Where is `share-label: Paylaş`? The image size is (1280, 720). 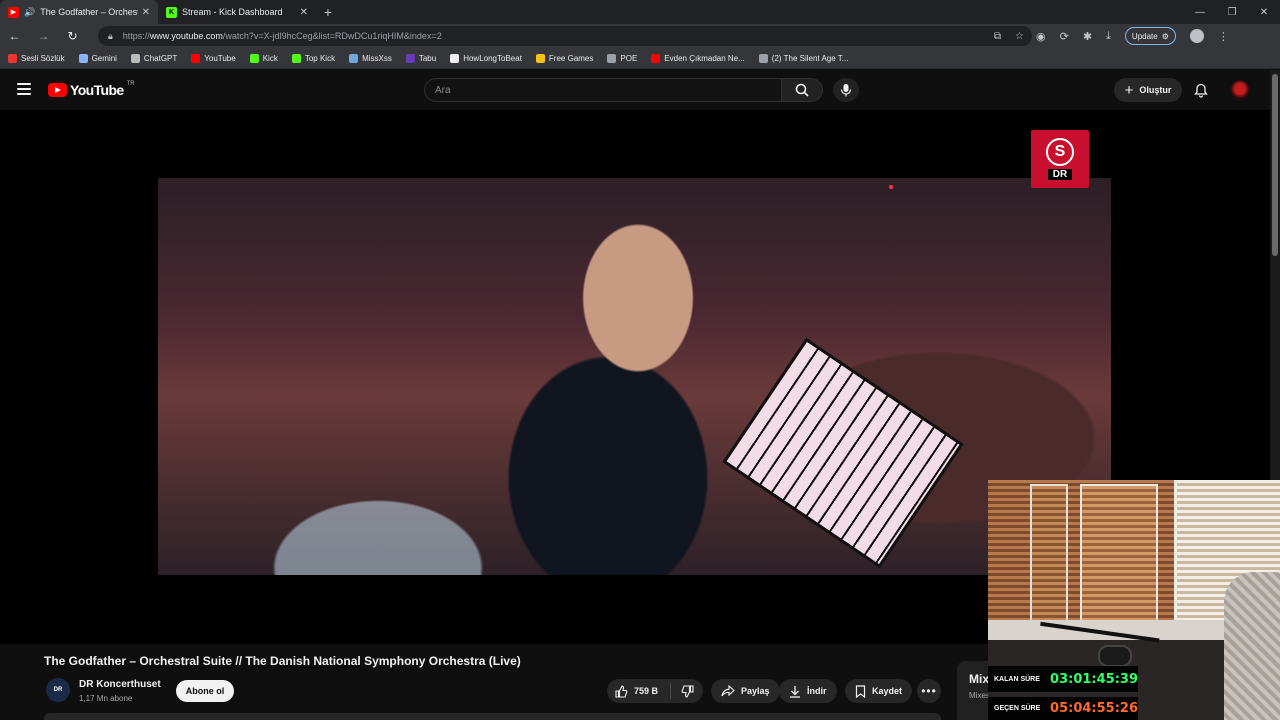 share-label: Paylaş is located at coordinates (755, 691).